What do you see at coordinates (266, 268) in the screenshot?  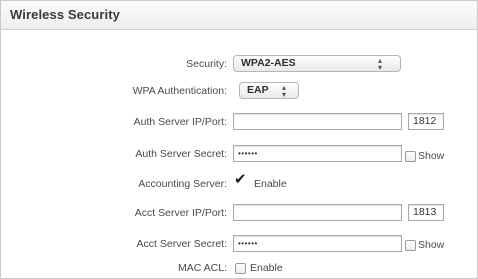 I see `mac-acl-enable-label: Enable` at bounding box center [266, 268].